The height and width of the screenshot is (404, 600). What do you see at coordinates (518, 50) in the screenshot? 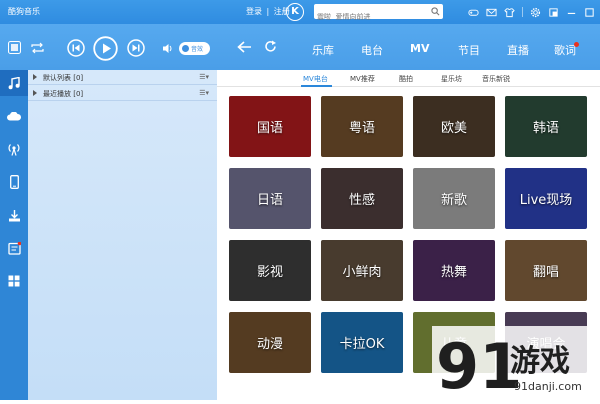
I see `tab-live: 直播` at bounding box center [518, 50].